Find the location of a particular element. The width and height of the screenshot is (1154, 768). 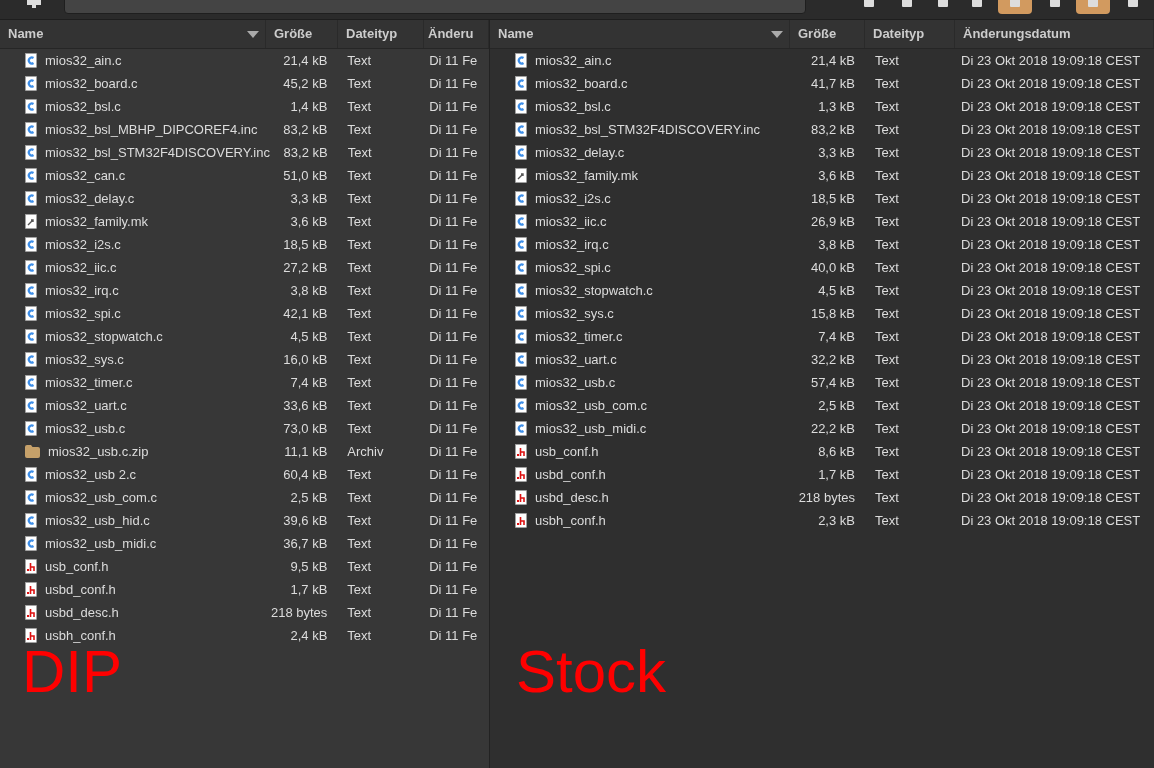

file-name: usbh_conf.h is located at coordinates (570, 520).